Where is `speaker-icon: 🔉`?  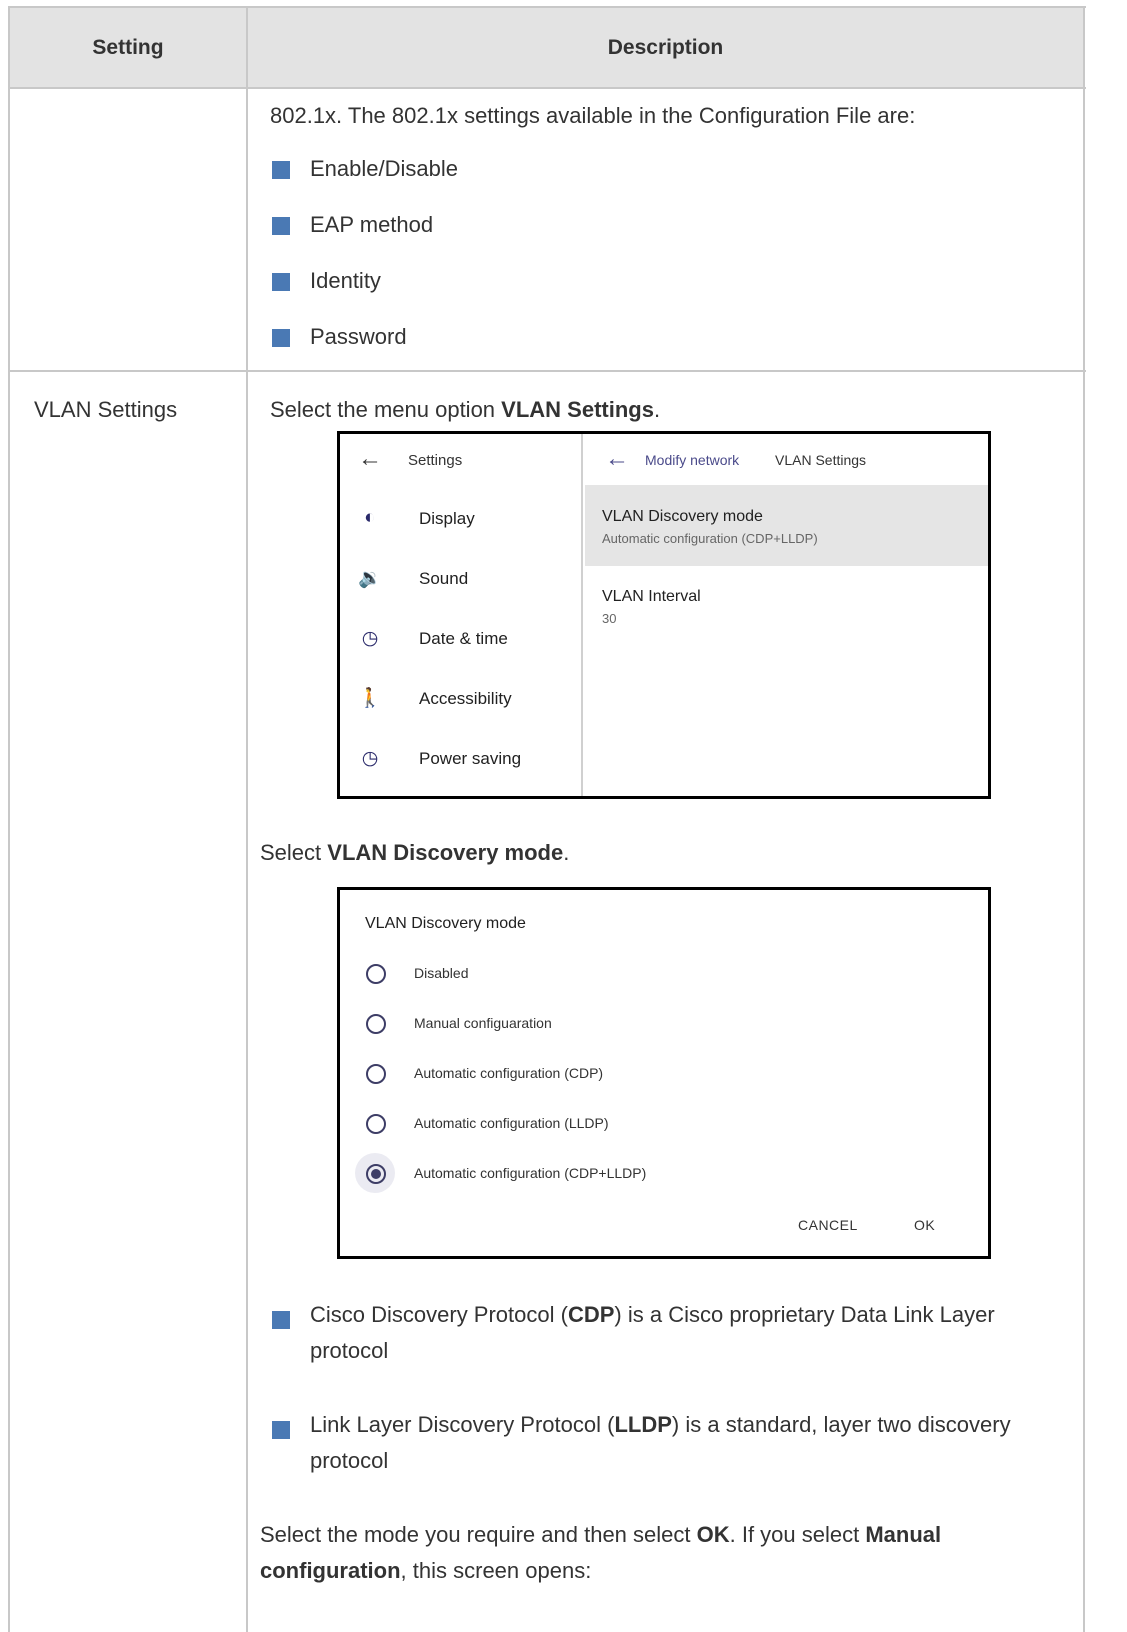
speaker-icon: 🔉 is located at coordinates (370, 578).